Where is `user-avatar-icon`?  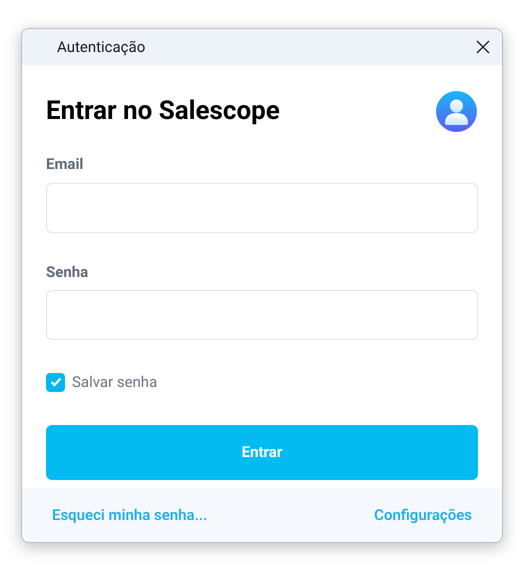 user-avatar-icon is located at coordinates (456, 111).